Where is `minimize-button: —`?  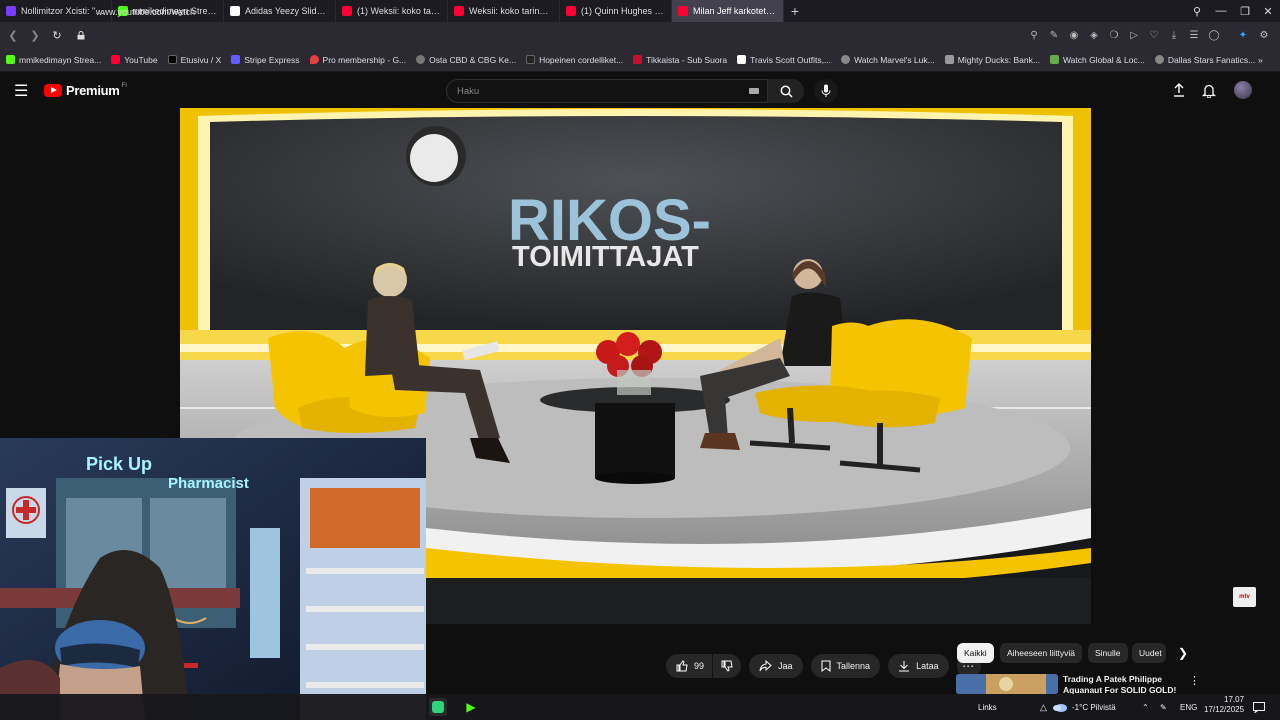
minimize-button: — is located at coordinates (1221, 11).